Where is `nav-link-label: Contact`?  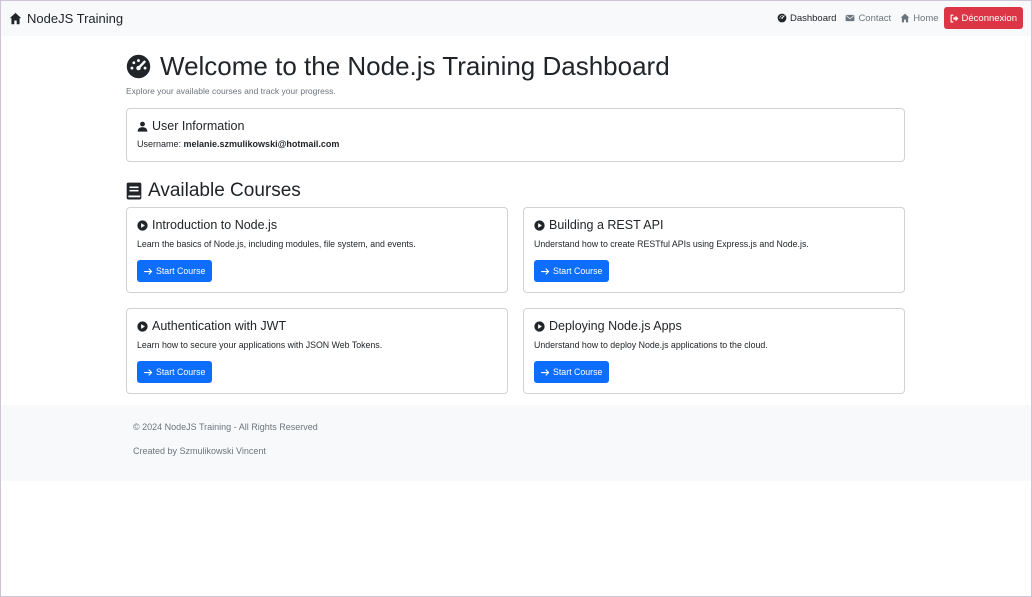 nav-link-label: Contact is located at coordinates (875, 18).